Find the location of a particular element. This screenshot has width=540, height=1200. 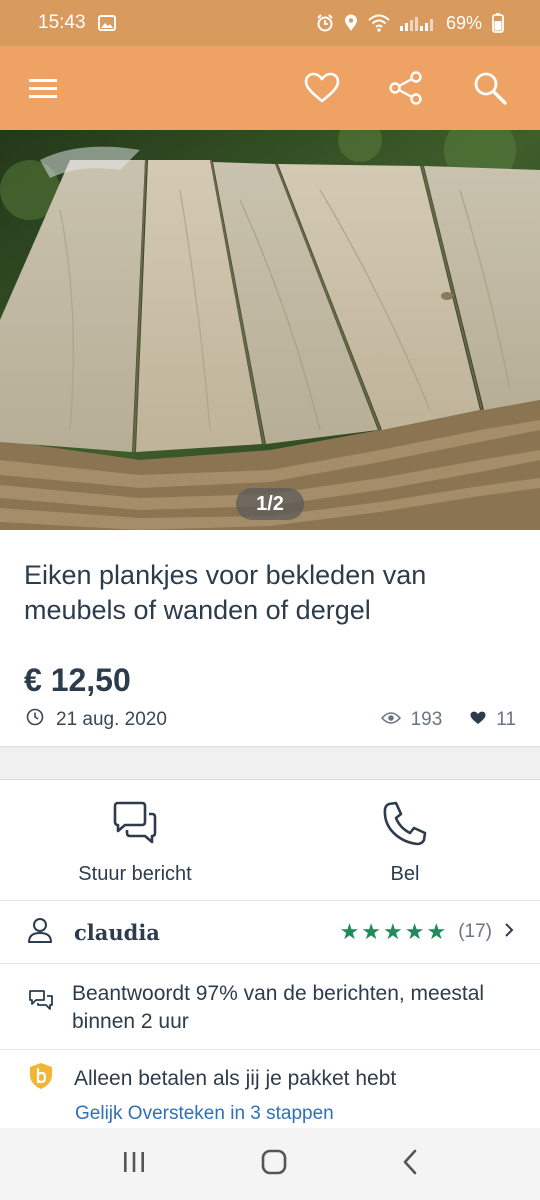

status-right: 69% is located at coordinates (410, 23).